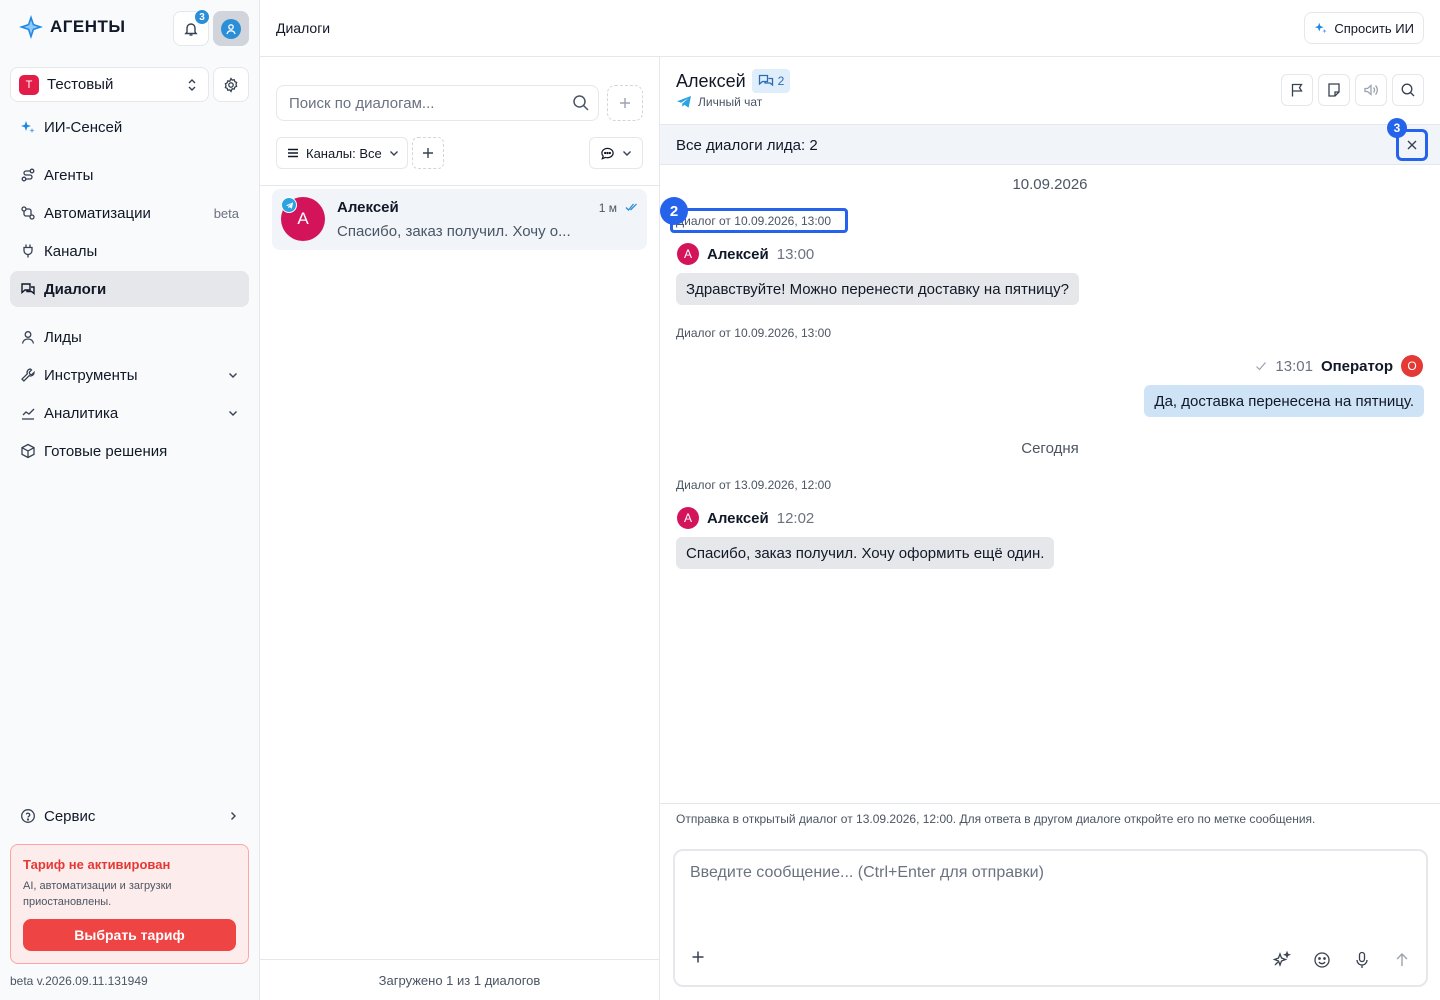 The image size is (1440, 1000). I want to click on flag-icon, so click(1297, 90).